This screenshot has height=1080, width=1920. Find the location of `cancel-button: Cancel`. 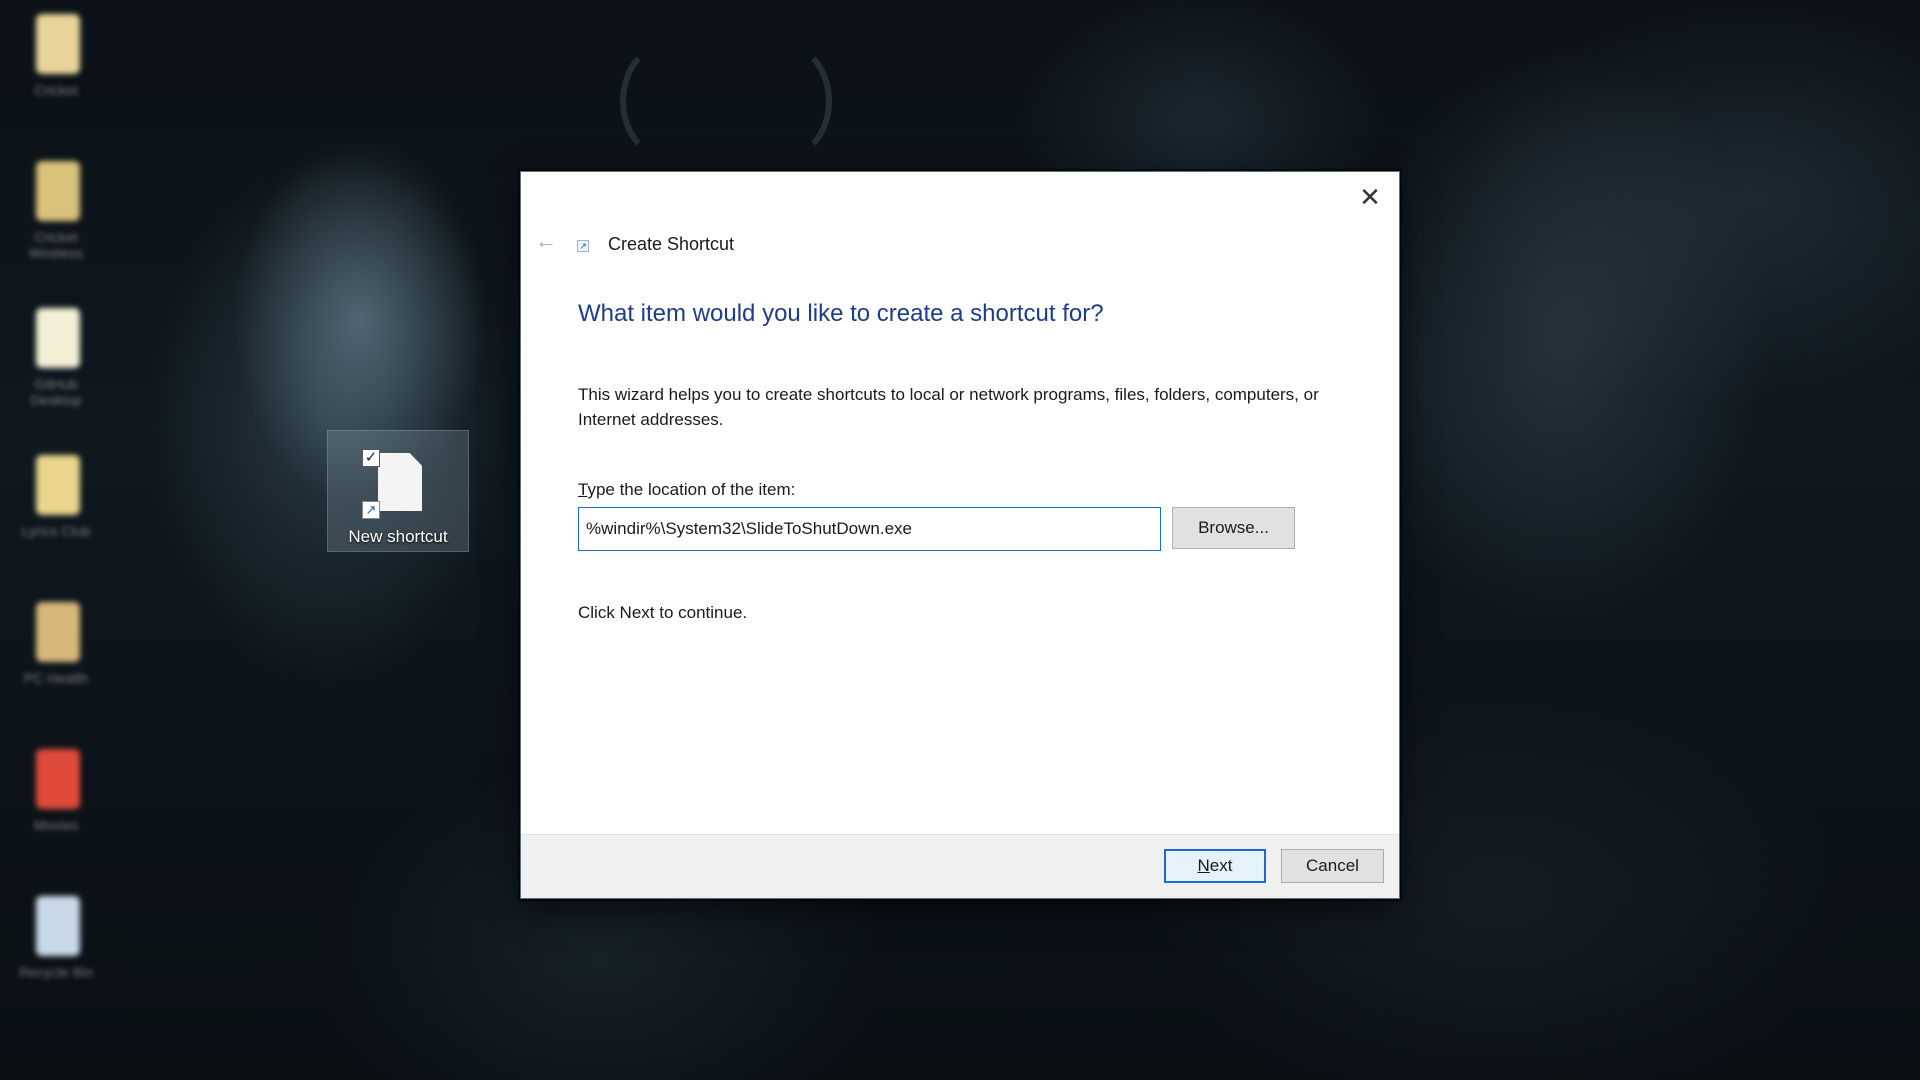

cancel-button: Cancel is located at coordinates (1332, 866).